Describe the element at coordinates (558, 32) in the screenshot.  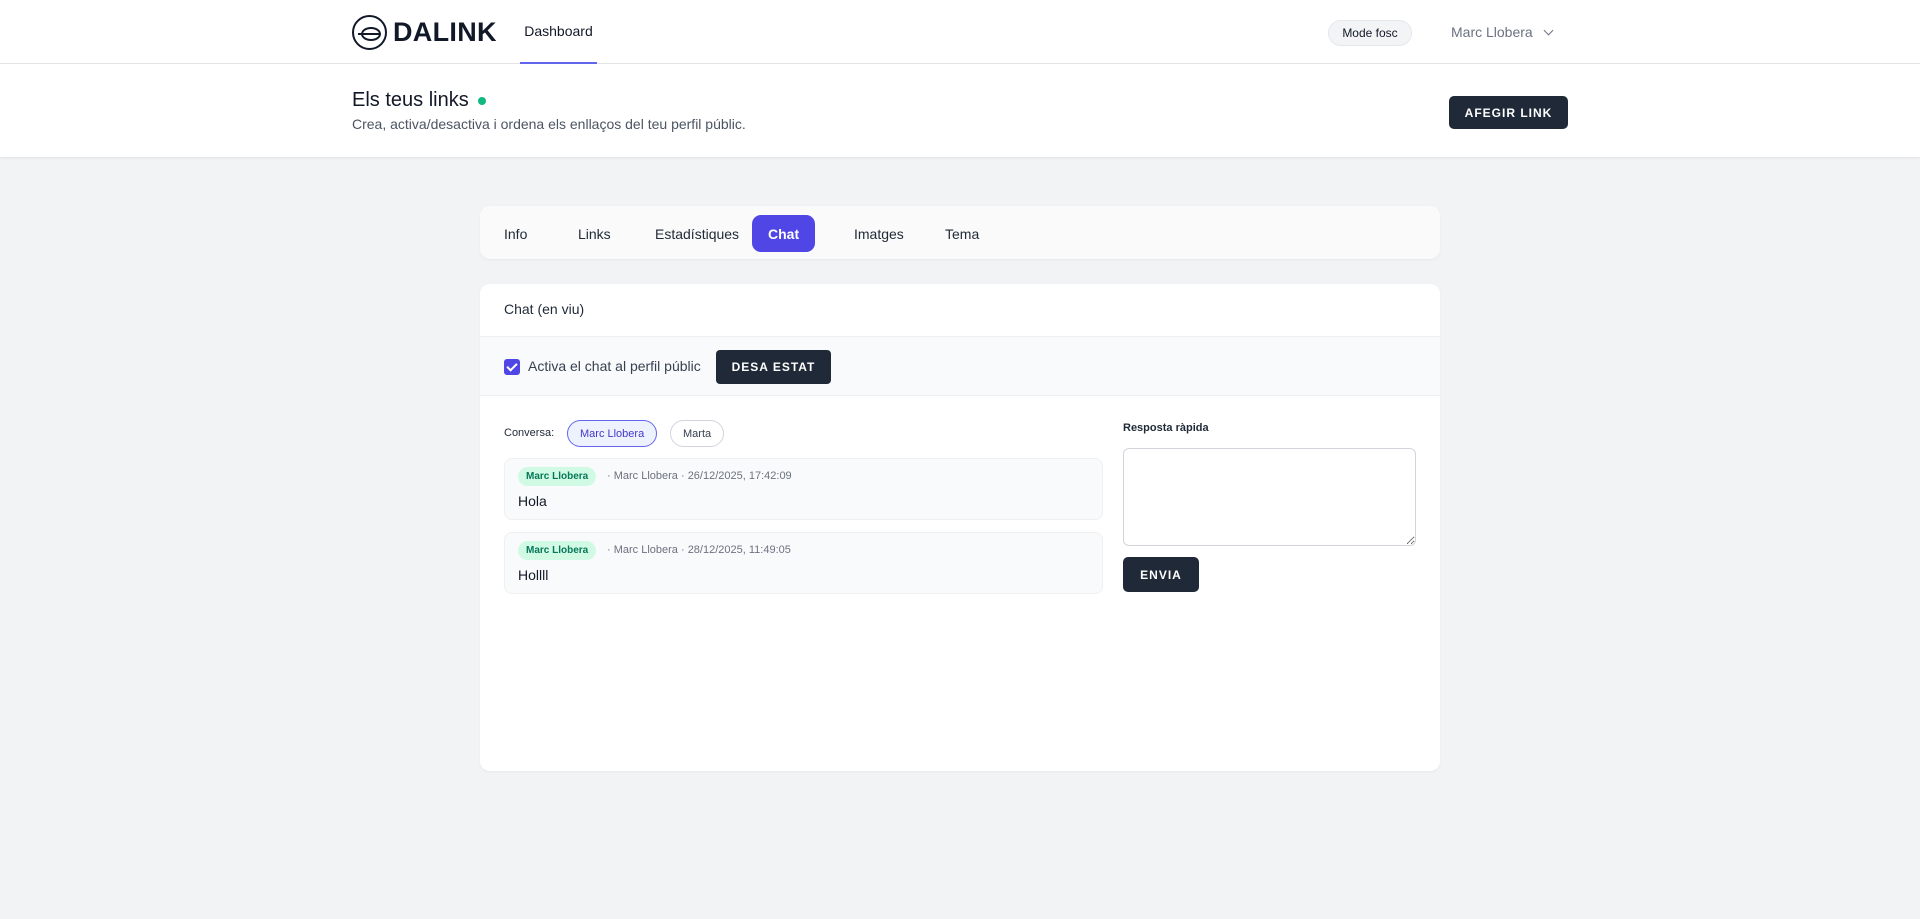
I see `nav-dashboard-link: Dashboard` at that location.